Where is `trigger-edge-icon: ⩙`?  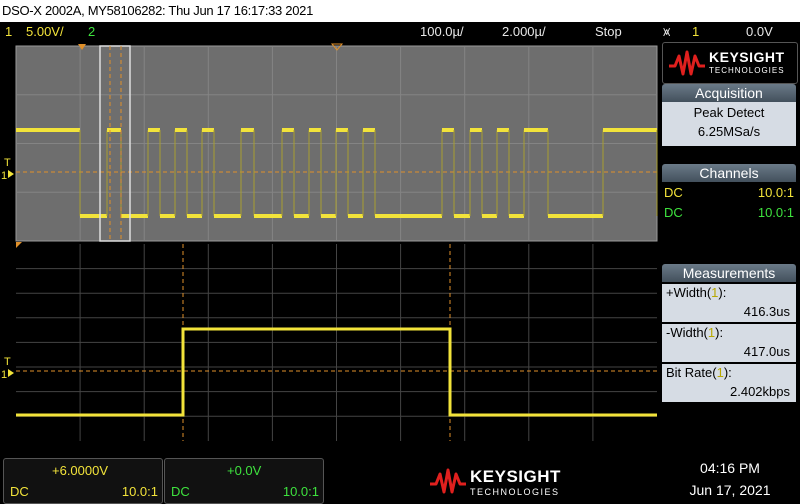 trigger-edge-icon: ⩙ is located at coordinates (667, 31).